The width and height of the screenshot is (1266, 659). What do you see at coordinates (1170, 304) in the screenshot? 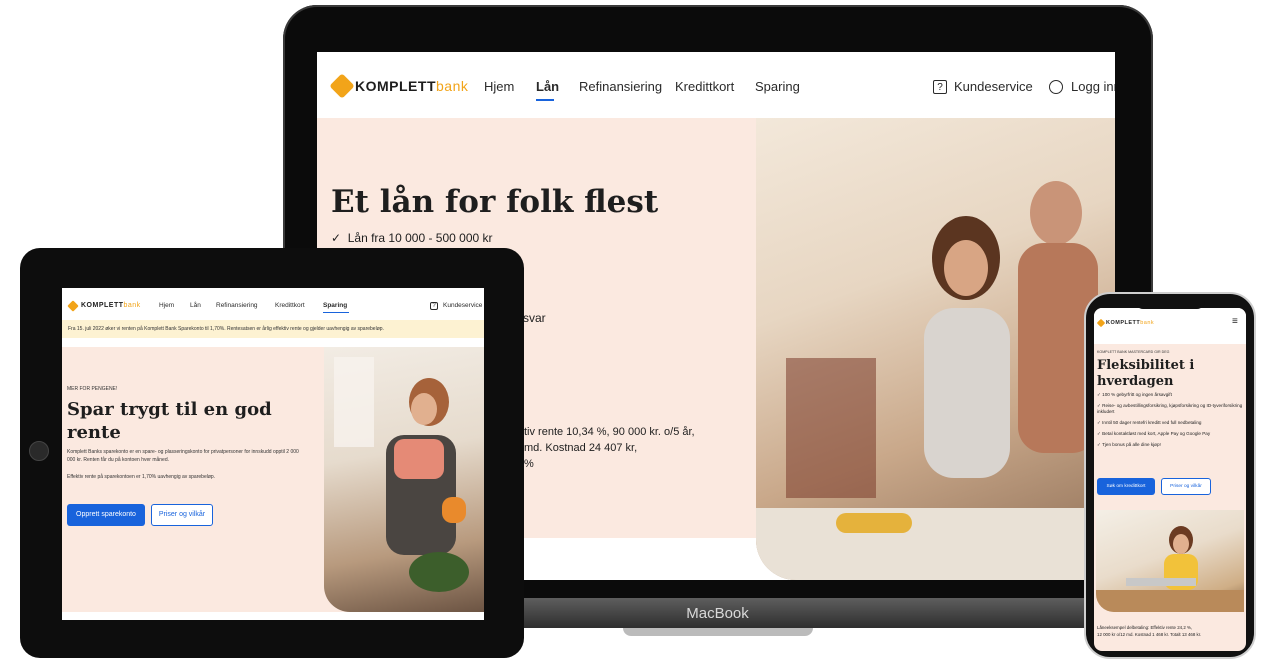
I see `phone-notch` at bounding box center [1170, 304].